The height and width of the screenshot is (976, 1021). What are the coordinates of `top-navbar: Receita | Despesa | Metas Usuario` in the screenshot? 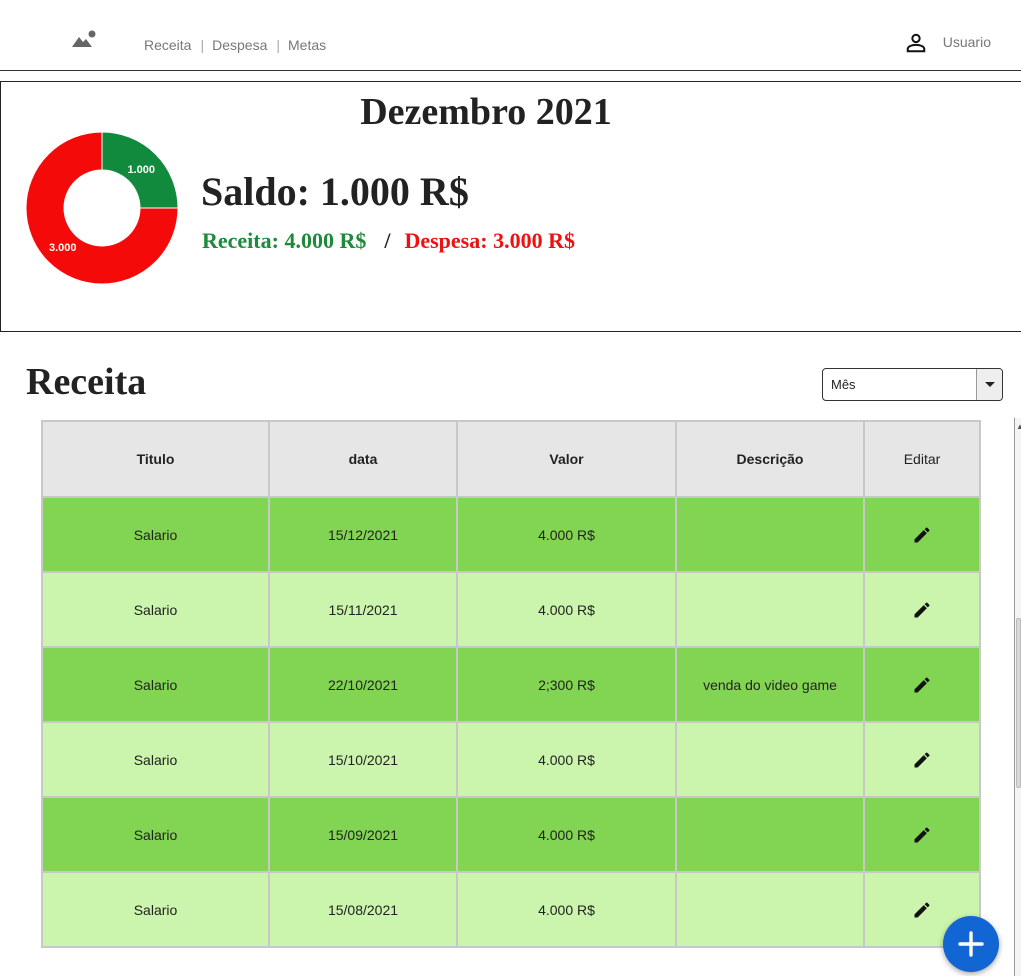 It's located at (510, 35).